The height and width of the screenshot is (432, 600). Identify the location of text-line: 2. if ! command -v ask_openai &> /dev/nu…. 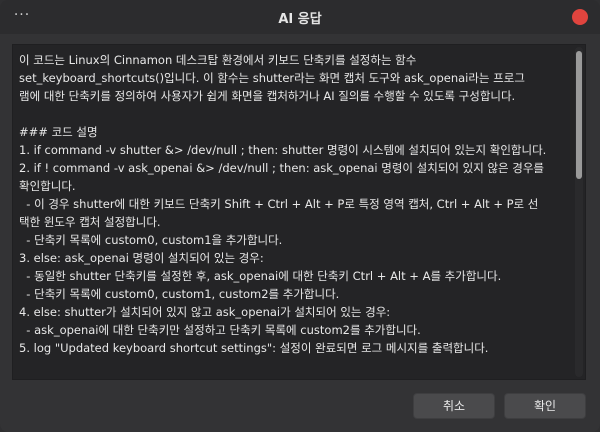
(282, 168).